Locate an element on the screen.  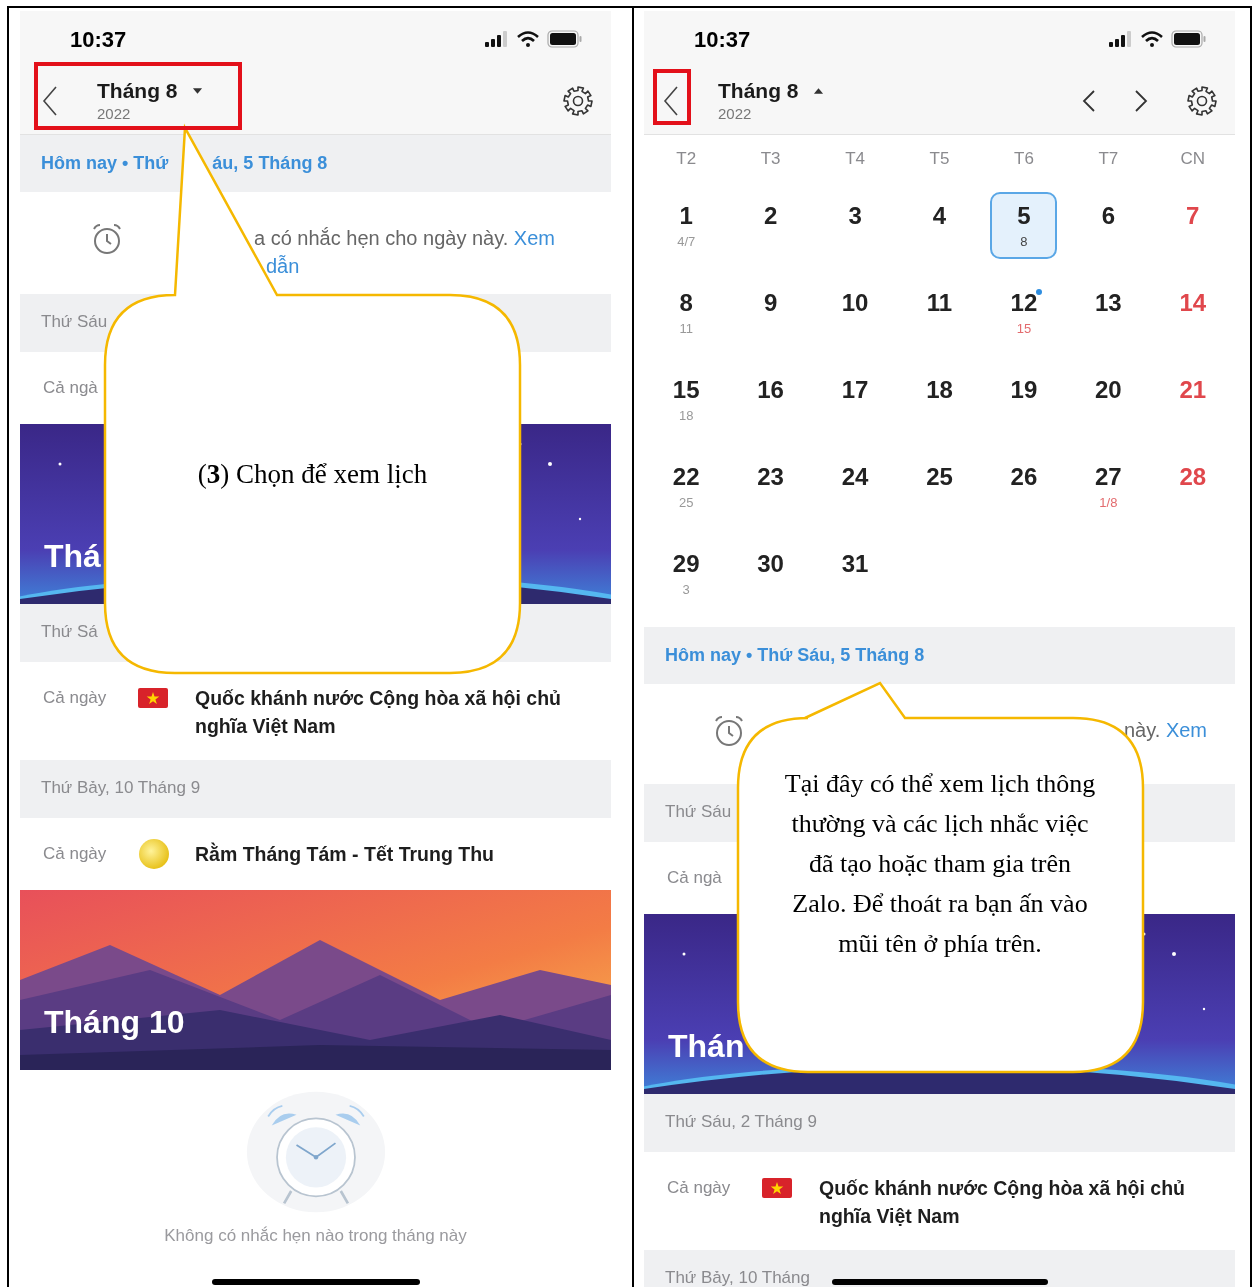
calendar-day: 9 is located at coordinates (771, 312).